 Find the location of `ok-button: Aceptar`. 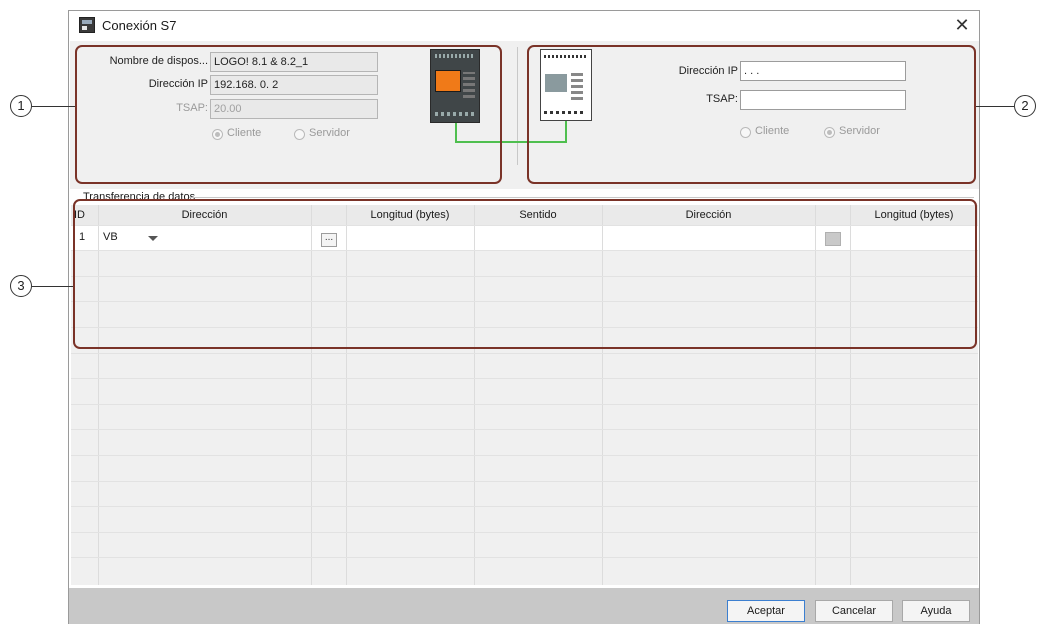

ok-button: Aceptar is located at coordinates (766, 611).